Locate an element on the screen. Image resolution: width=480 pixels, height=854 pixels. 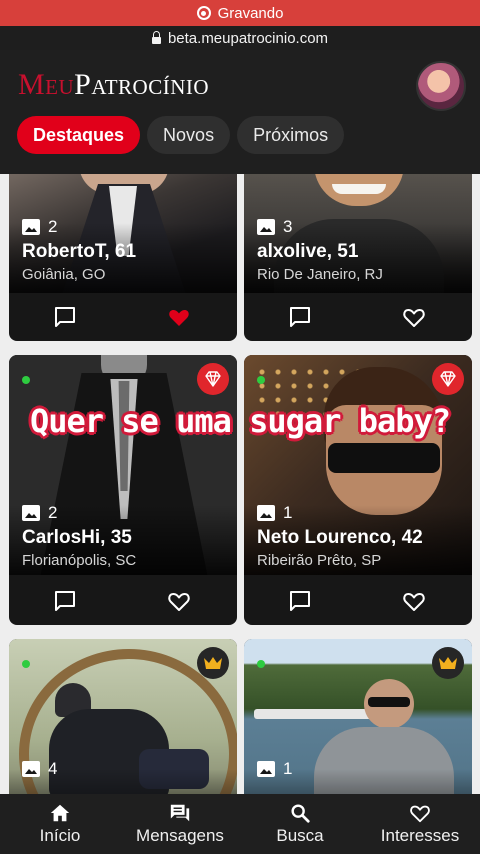
brand-logo-part2: Patrocínio is located at coordinates (142, 84).